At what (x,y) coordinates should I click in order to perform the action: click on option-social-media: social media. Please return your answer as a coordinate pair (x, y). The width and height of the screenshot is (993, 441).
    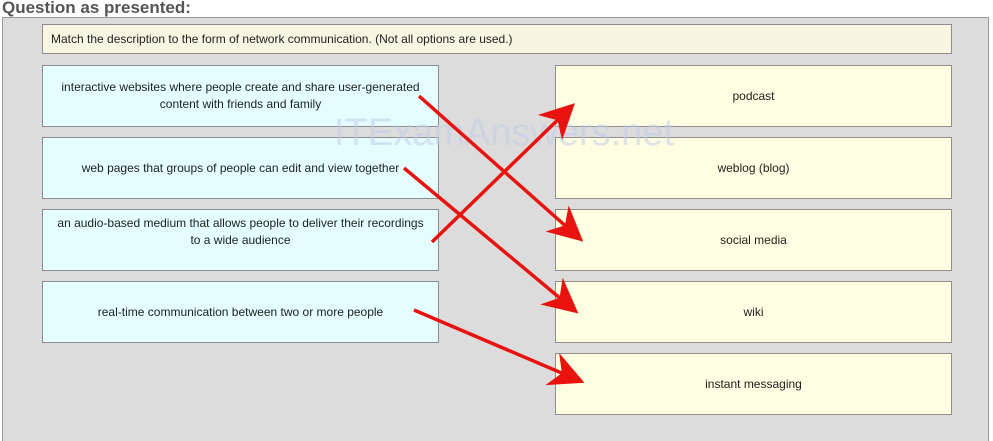
    Looking at the image, I should click on (753, 240).